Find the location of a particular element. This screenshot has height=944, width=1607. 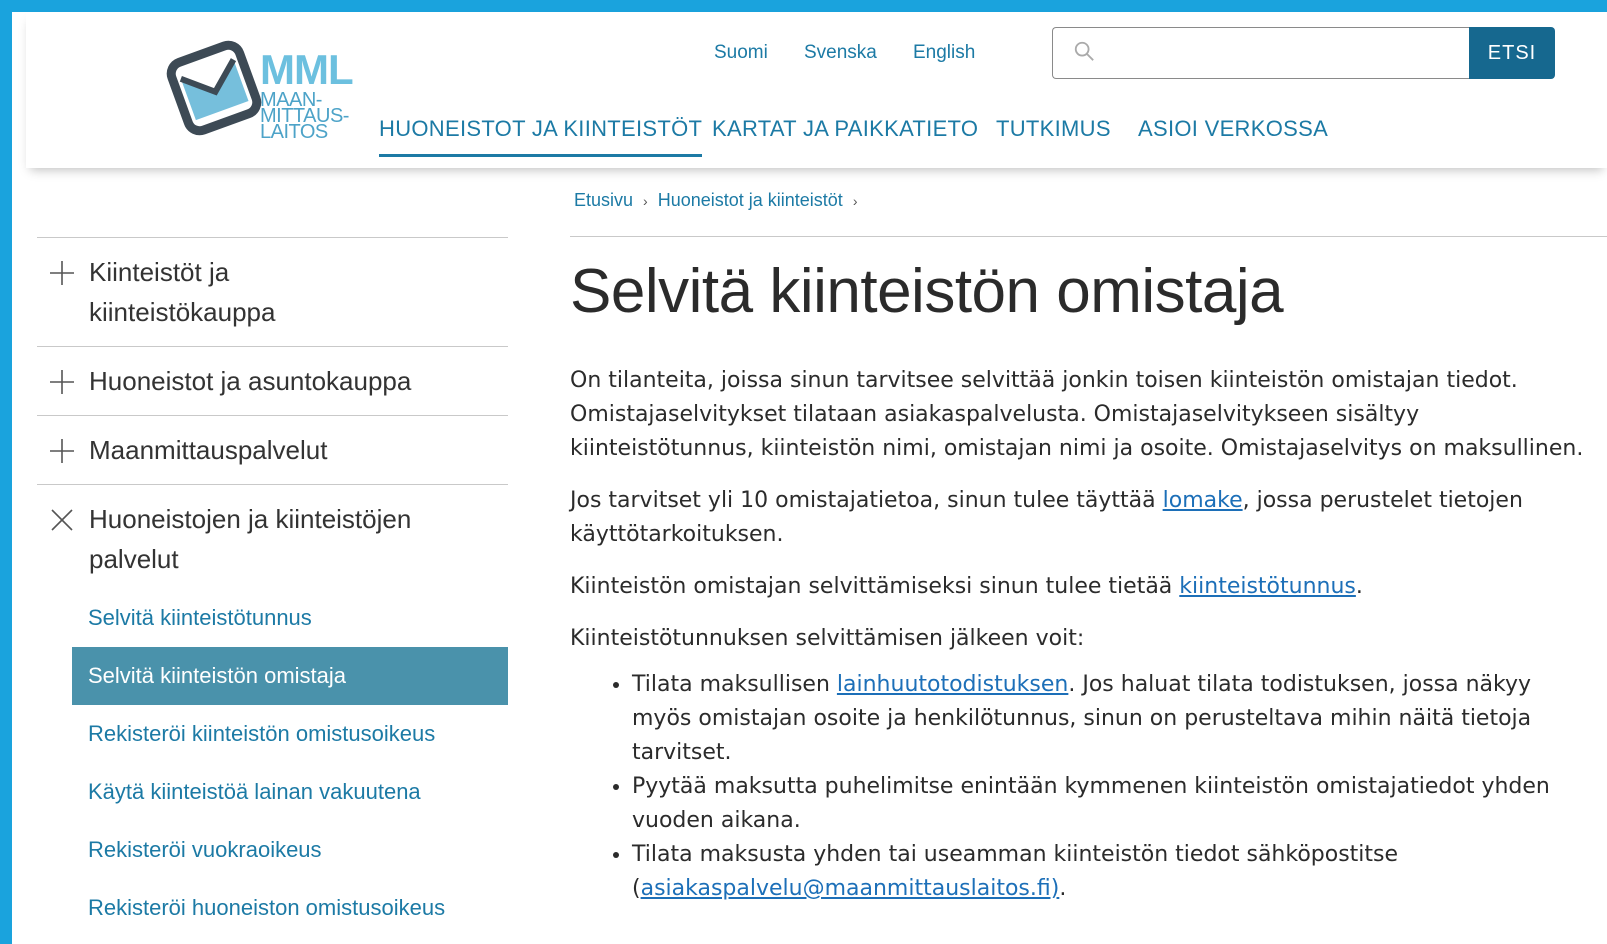

logo-mark-icon is located at coordinates (214, 88).